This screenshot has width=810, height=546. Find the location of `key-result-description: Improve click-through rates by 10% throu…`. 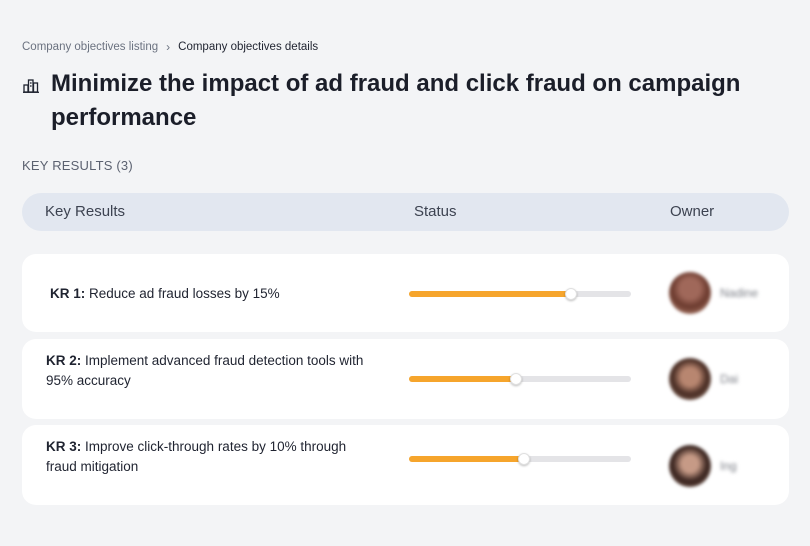

key-result-description: Improve click-through rates by 10% throu… is located at coordinates (196, 456).